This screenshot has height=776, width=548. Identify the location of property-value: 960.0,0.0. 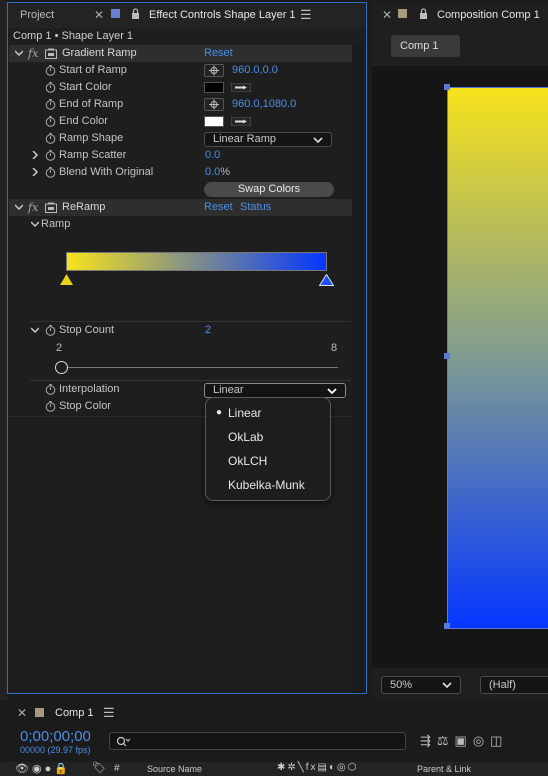
(255, 70).